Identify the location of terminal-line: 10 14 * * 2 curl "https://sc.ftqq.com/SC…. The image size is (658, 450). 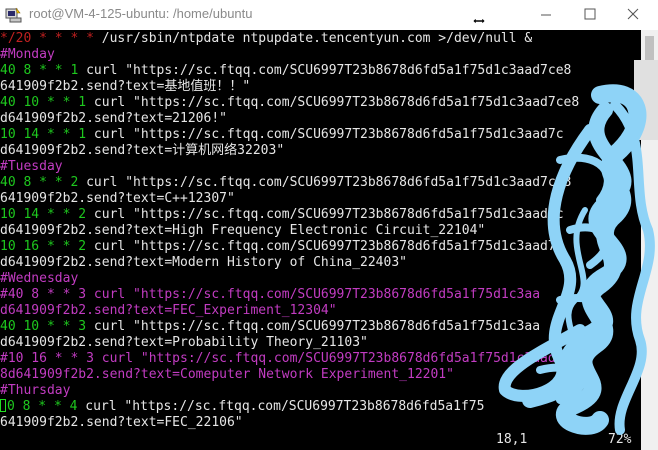
(282, 215).